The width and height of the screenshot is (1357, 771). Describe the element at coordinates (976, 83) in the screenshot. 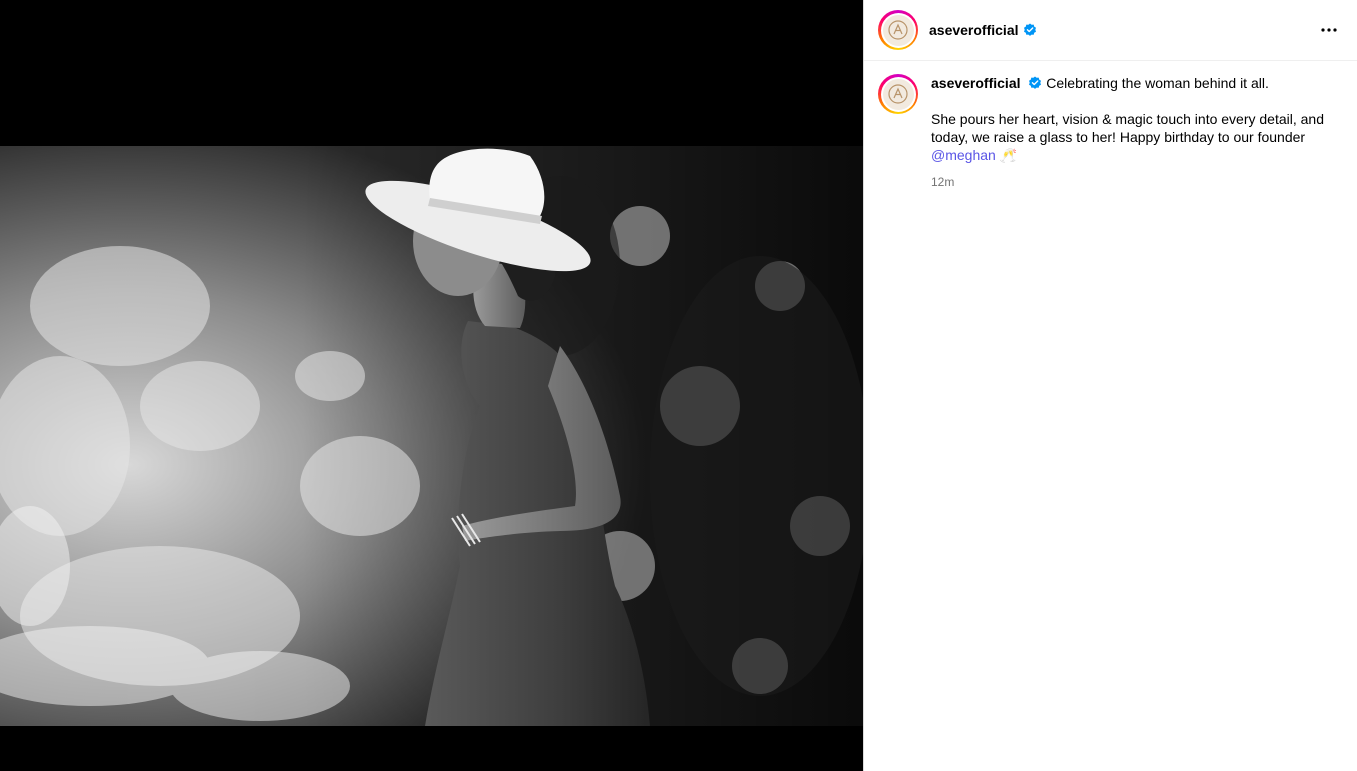

I see `caption-username: aseverofficial` at that location.